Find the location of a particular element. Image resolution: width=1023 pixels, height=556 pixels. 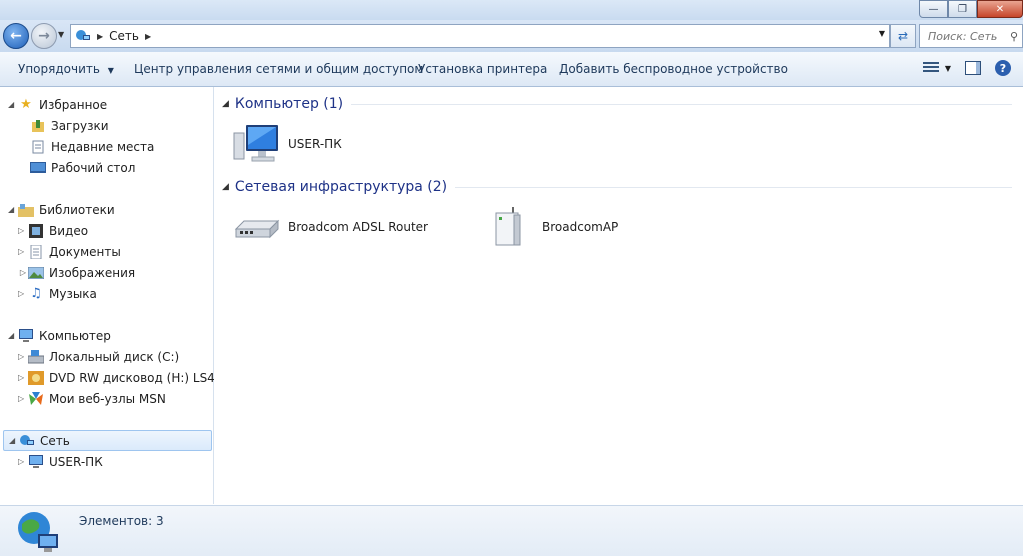

address-bar: ▶ Сеть ▶ ▼ is located at coordinates (480, 36).